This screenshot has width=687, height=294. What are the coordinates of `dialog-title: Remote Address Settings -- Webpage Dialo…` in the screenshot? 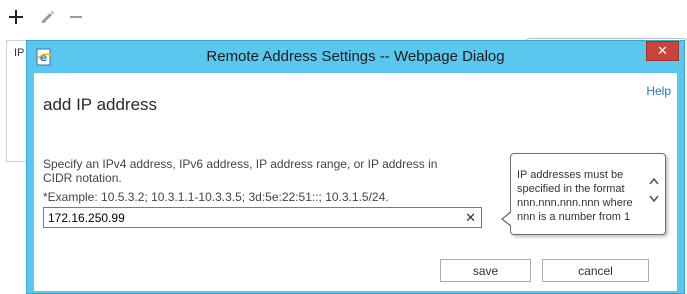 It's located at (355, 56).